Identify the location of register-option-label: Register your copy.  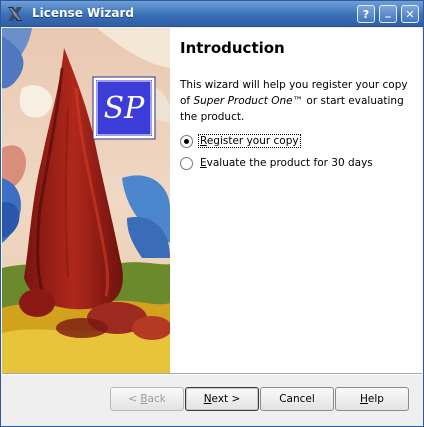
(249, 141).